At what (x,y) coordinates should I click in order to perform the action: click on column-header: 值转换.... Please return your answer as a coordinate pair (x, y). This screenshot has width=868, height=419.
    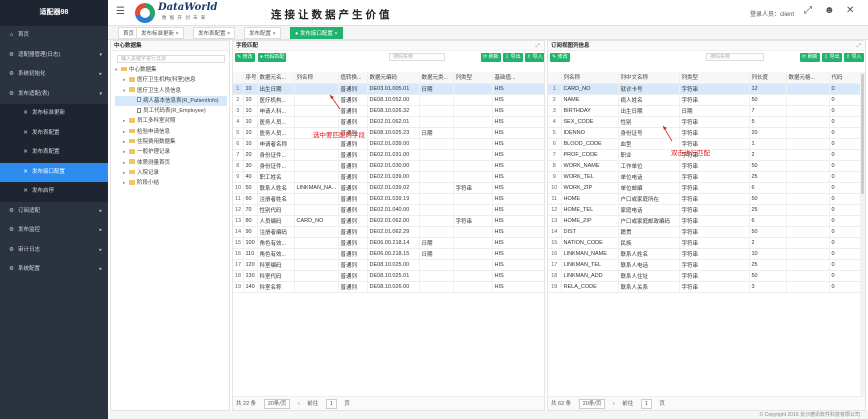
    Looking at the image, I should click on (353, 78).